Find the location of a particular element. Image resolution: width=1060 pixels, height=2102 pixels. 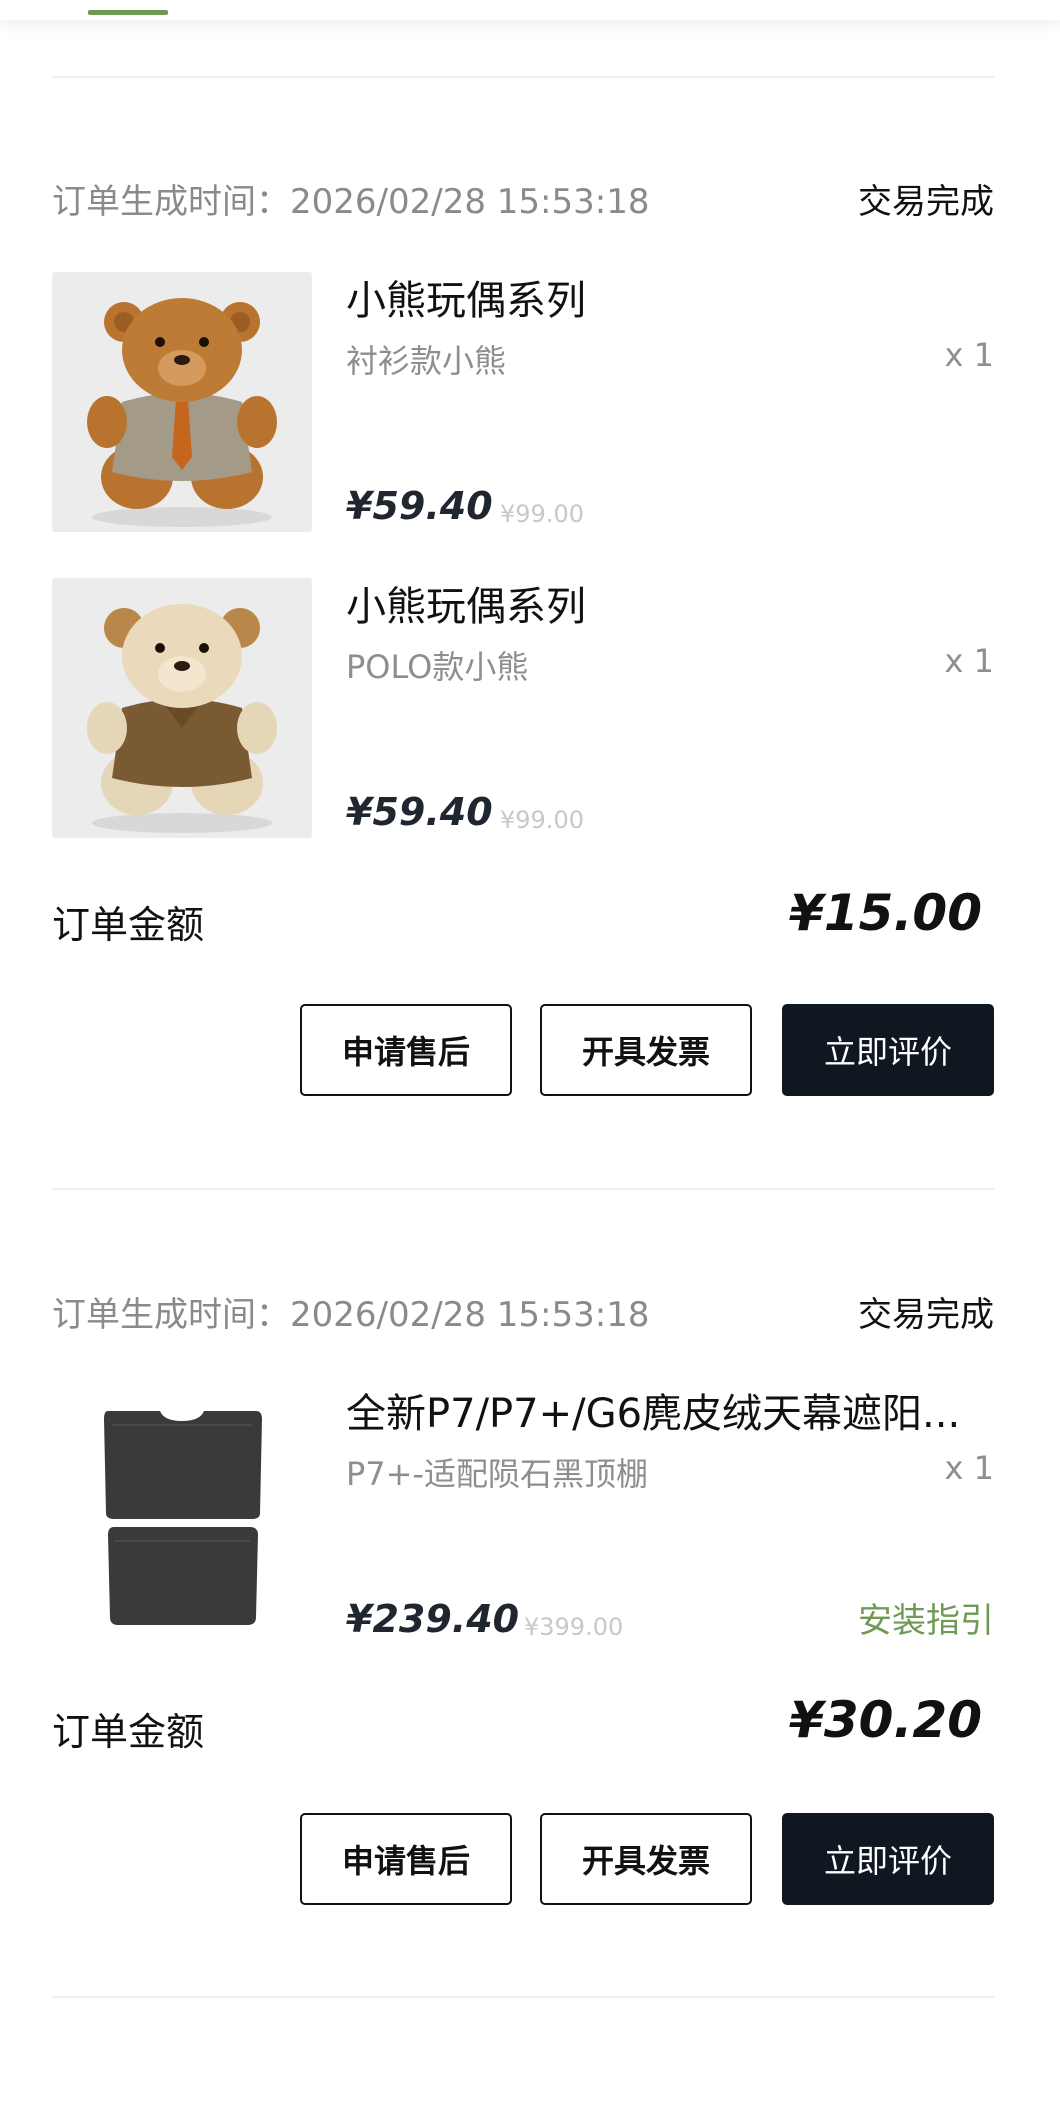

top-tab-bar is located at coordinates (530, 10).